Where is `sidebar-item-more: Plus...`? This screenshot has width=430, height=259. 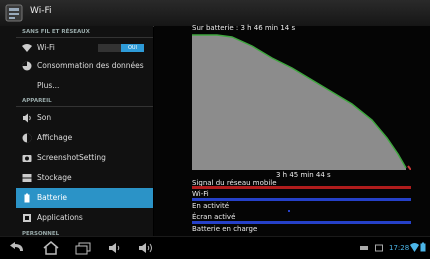
sidebar-item-more: Plus... is located at coordinates (84, 86).